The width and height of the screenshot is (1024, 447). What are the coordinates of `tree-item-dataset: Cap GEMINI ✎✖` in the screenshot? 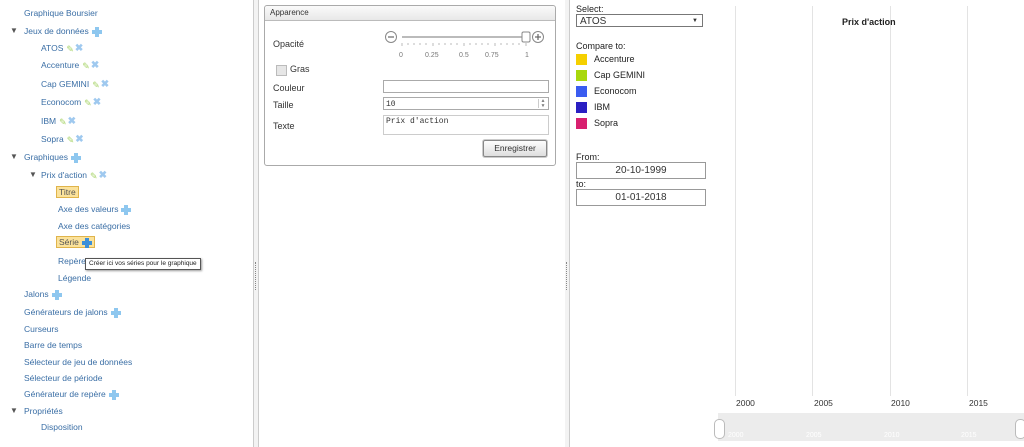 It's located at (75, 84).